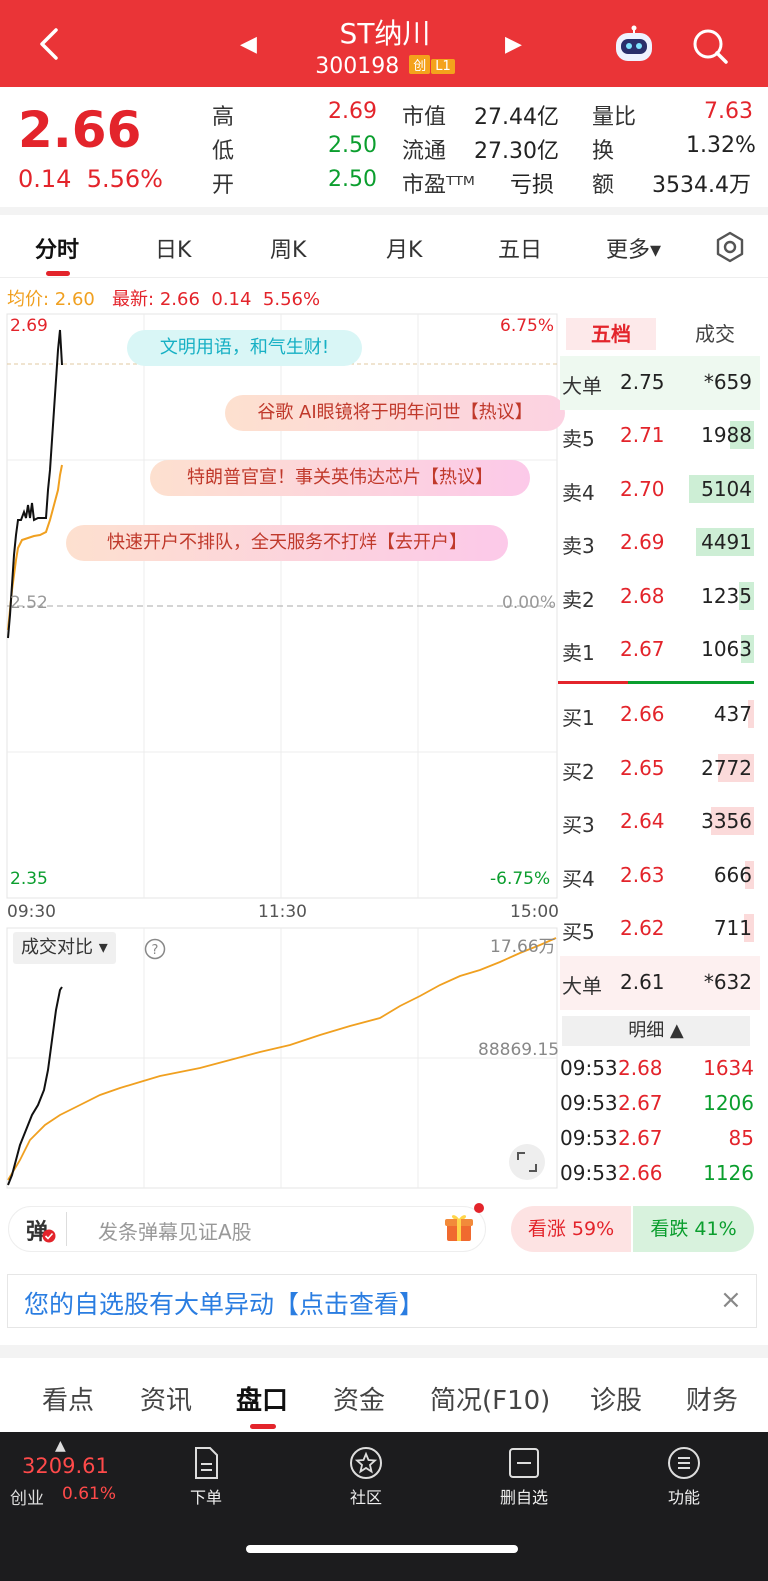 This screenshot has width=768, height=1581. I want to click on ask-level-price: 2.68, so click(642, 595).